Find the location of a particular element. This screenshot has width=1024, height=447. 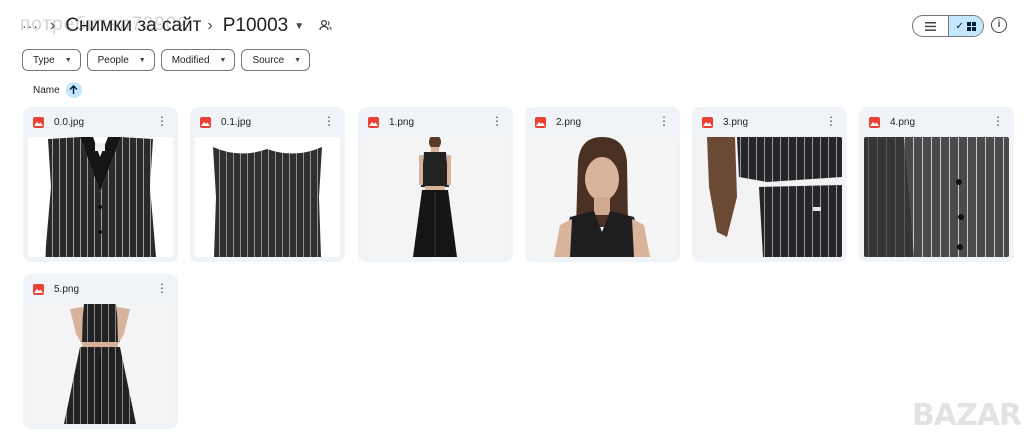

file-card: 4.png ⋮ is located at coordinates (936, 184).